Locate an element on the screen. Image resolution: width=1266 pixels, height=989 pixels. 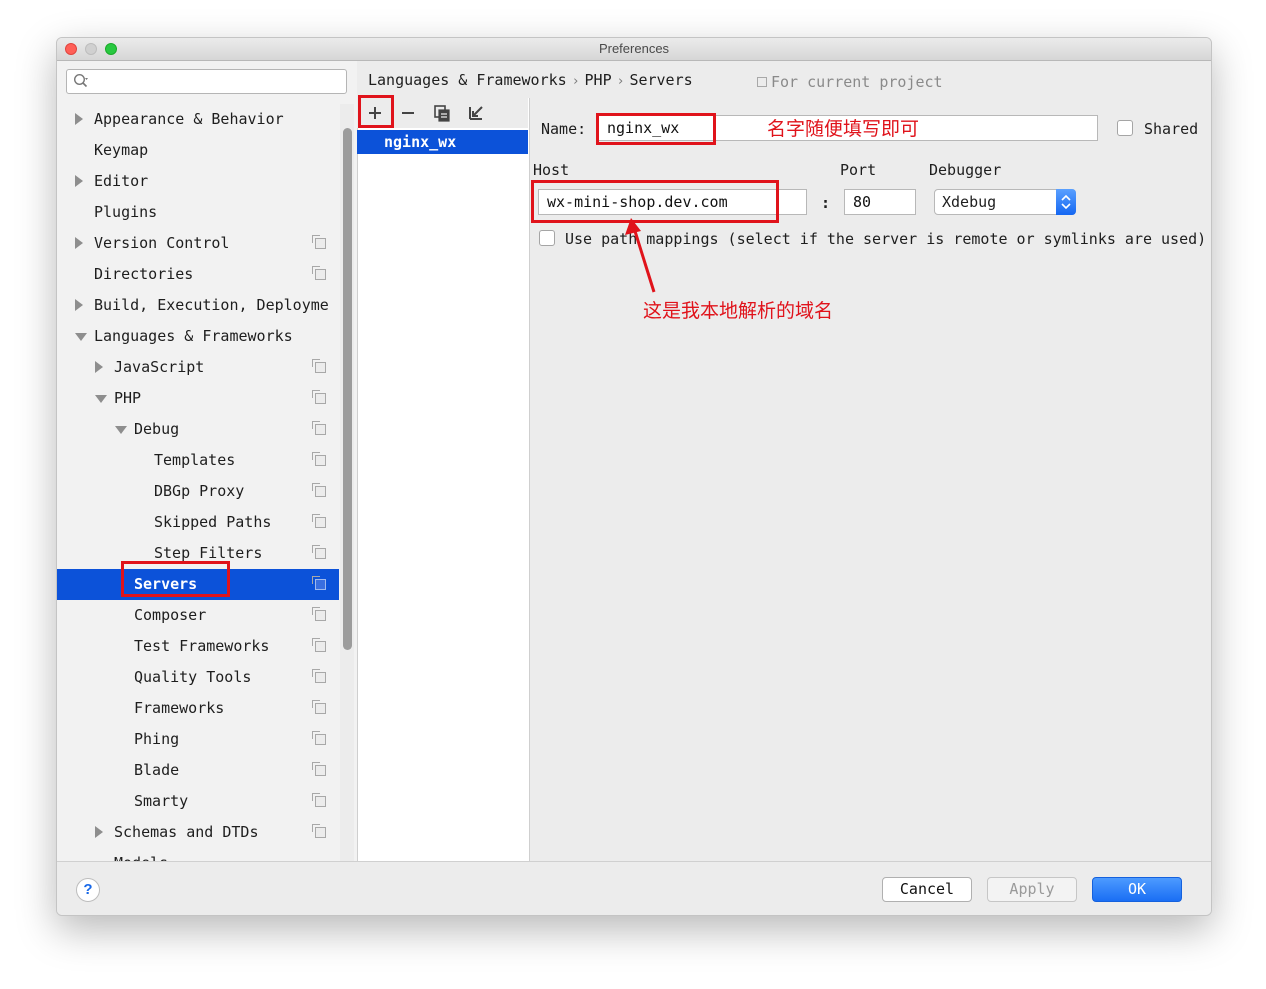
ok-button: OK is located at coordinates (1137, 889).